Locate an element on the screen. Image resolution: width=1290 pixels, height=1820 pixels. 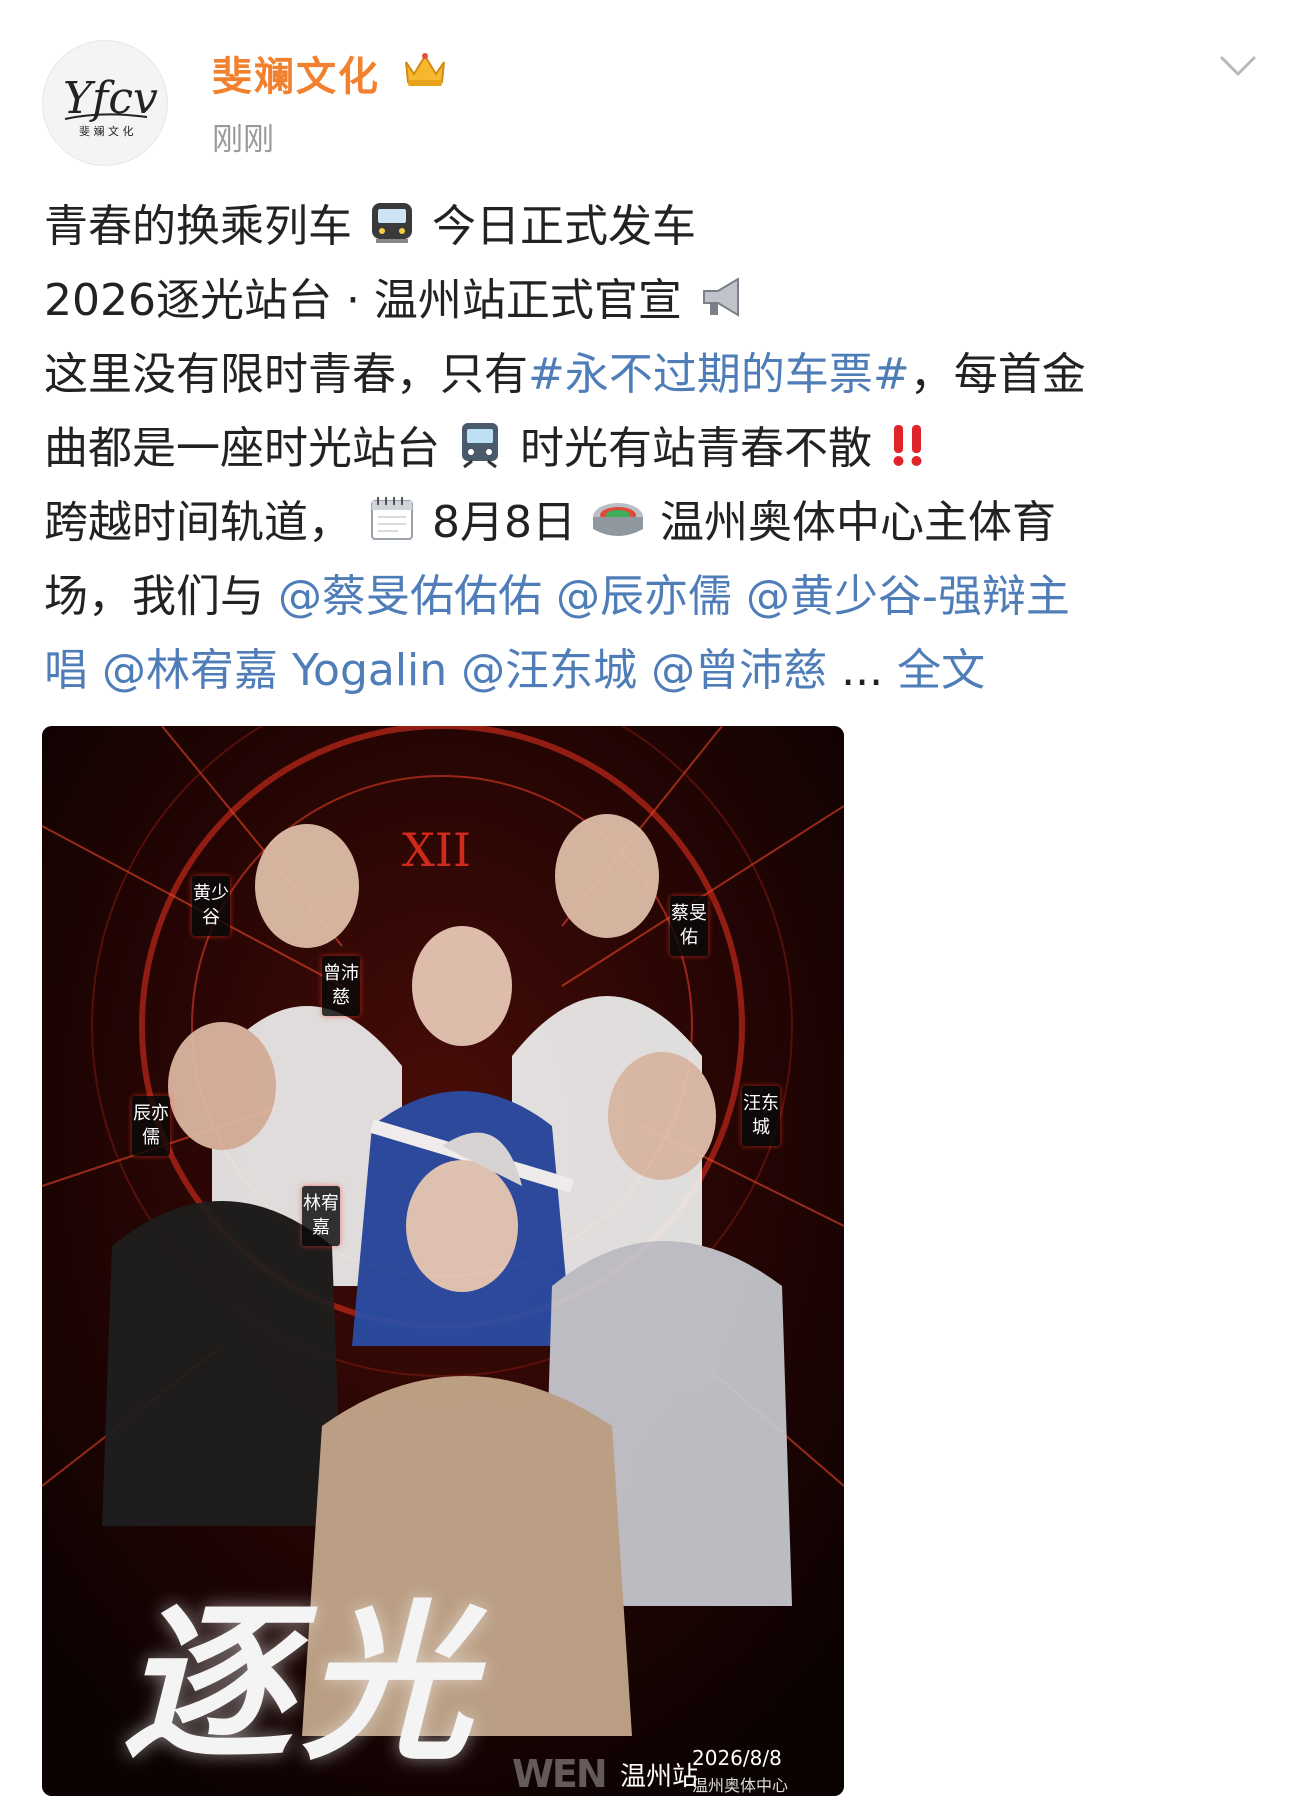
text-span: 温州奥体中心主体育 is located at coordinates (858, 522).